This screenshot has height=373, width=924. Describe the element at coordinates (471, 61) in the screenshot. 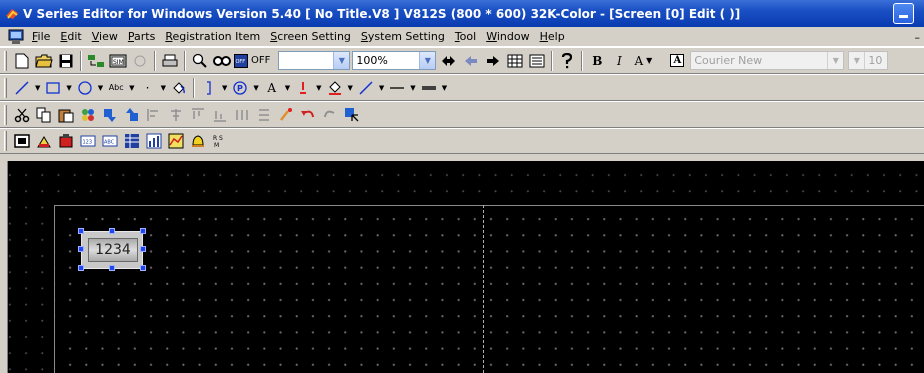

I see `arrow-left-icon` at that location.